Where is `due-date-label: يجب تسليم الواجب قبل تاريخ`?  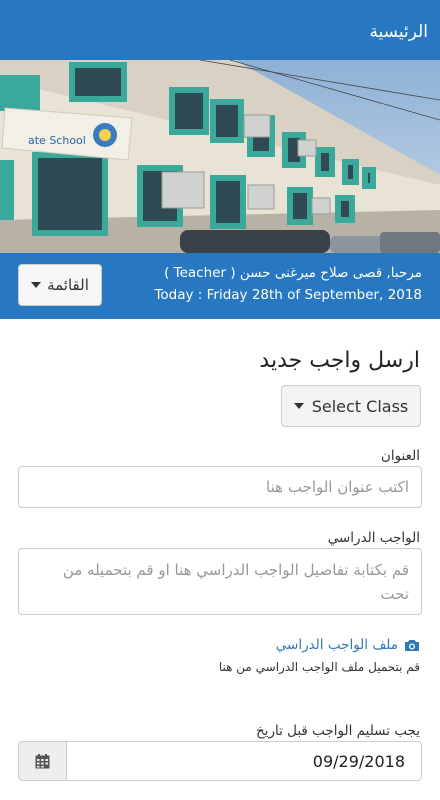 due-date-label: يجب تسليم الواجب قبل تاريخ is located at coordinates (337, 731).